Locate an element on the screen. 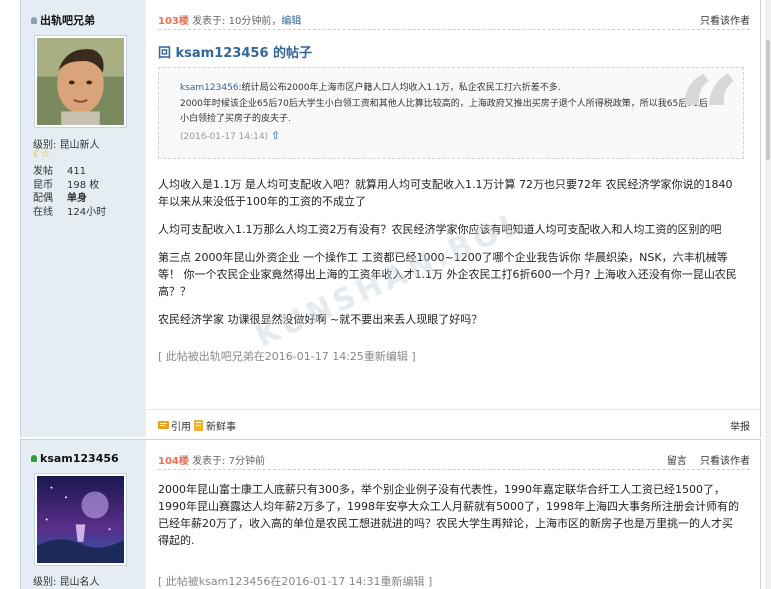  author-name: 出轨吧兄弟 is located at coordinates (63, 20).